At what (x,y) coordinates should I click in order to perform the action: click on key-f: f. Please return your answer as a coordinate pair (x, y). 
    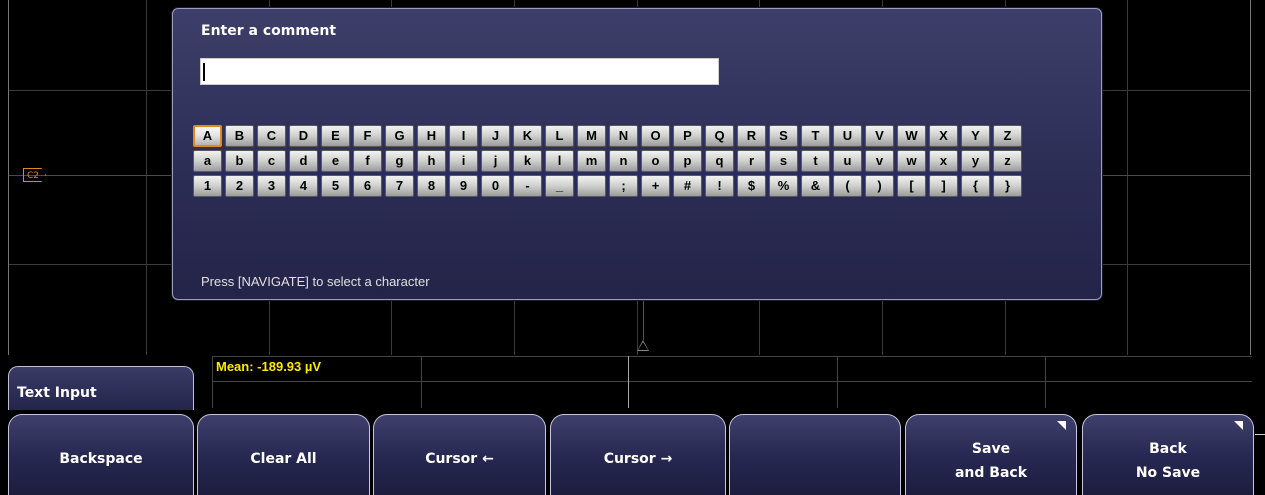
    Looking at the image, I should click on (367, 161).